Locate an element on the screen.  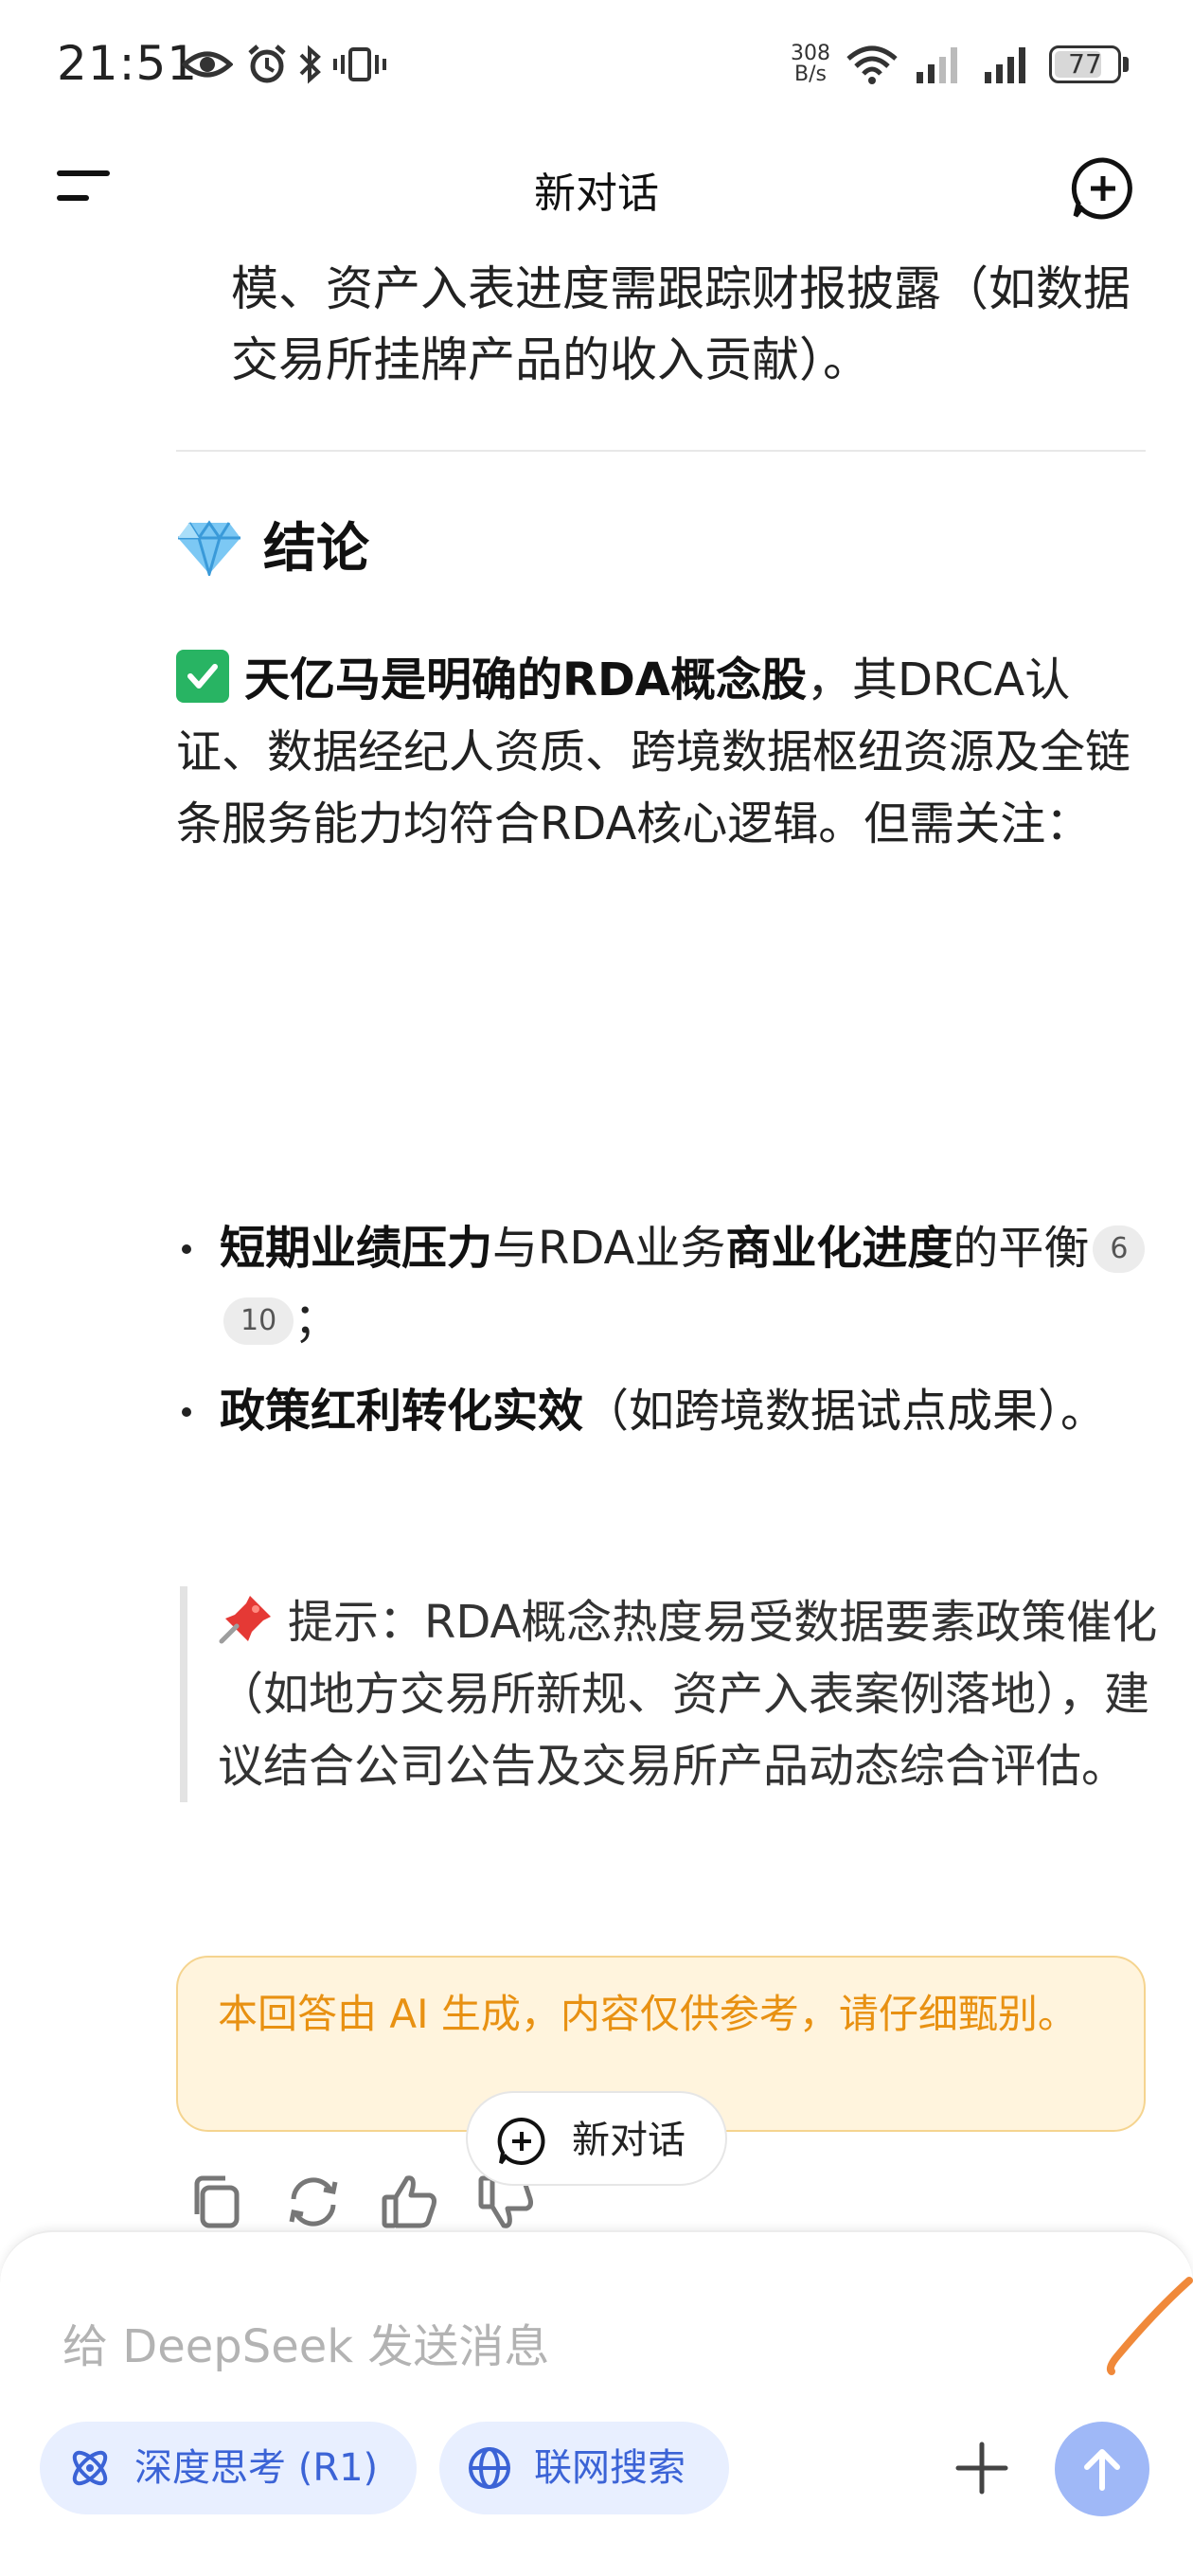
new-chat-icon is located at coordinates (1103, 188).